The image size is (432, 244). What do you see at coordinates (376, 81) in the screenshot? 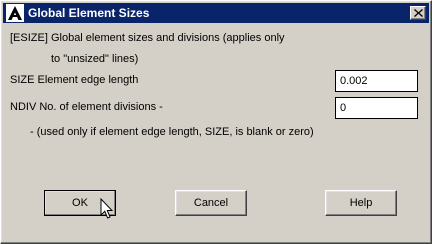
I see `size-input` at bounding box center [376, 81].